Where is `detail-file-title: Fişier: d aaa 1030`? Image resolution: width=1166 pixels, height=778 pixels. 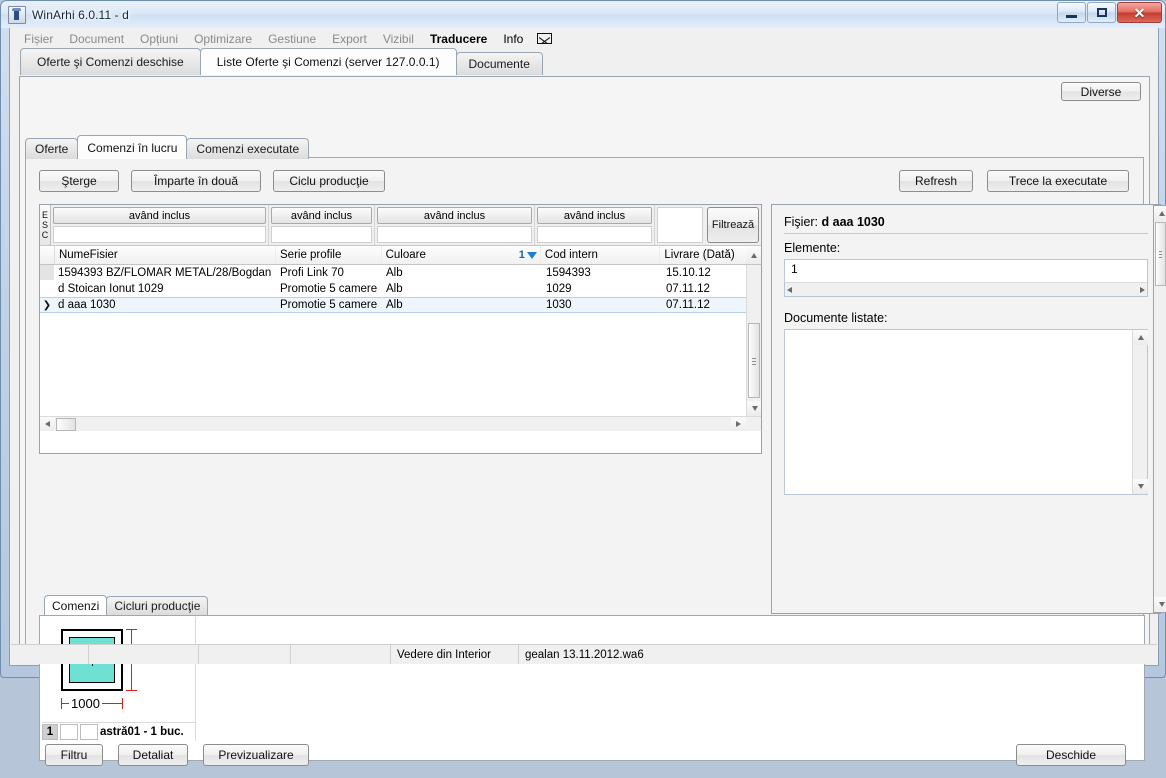 detail-file-title: Fişier: d aaa 1030 is located at coordinates (966, 224).